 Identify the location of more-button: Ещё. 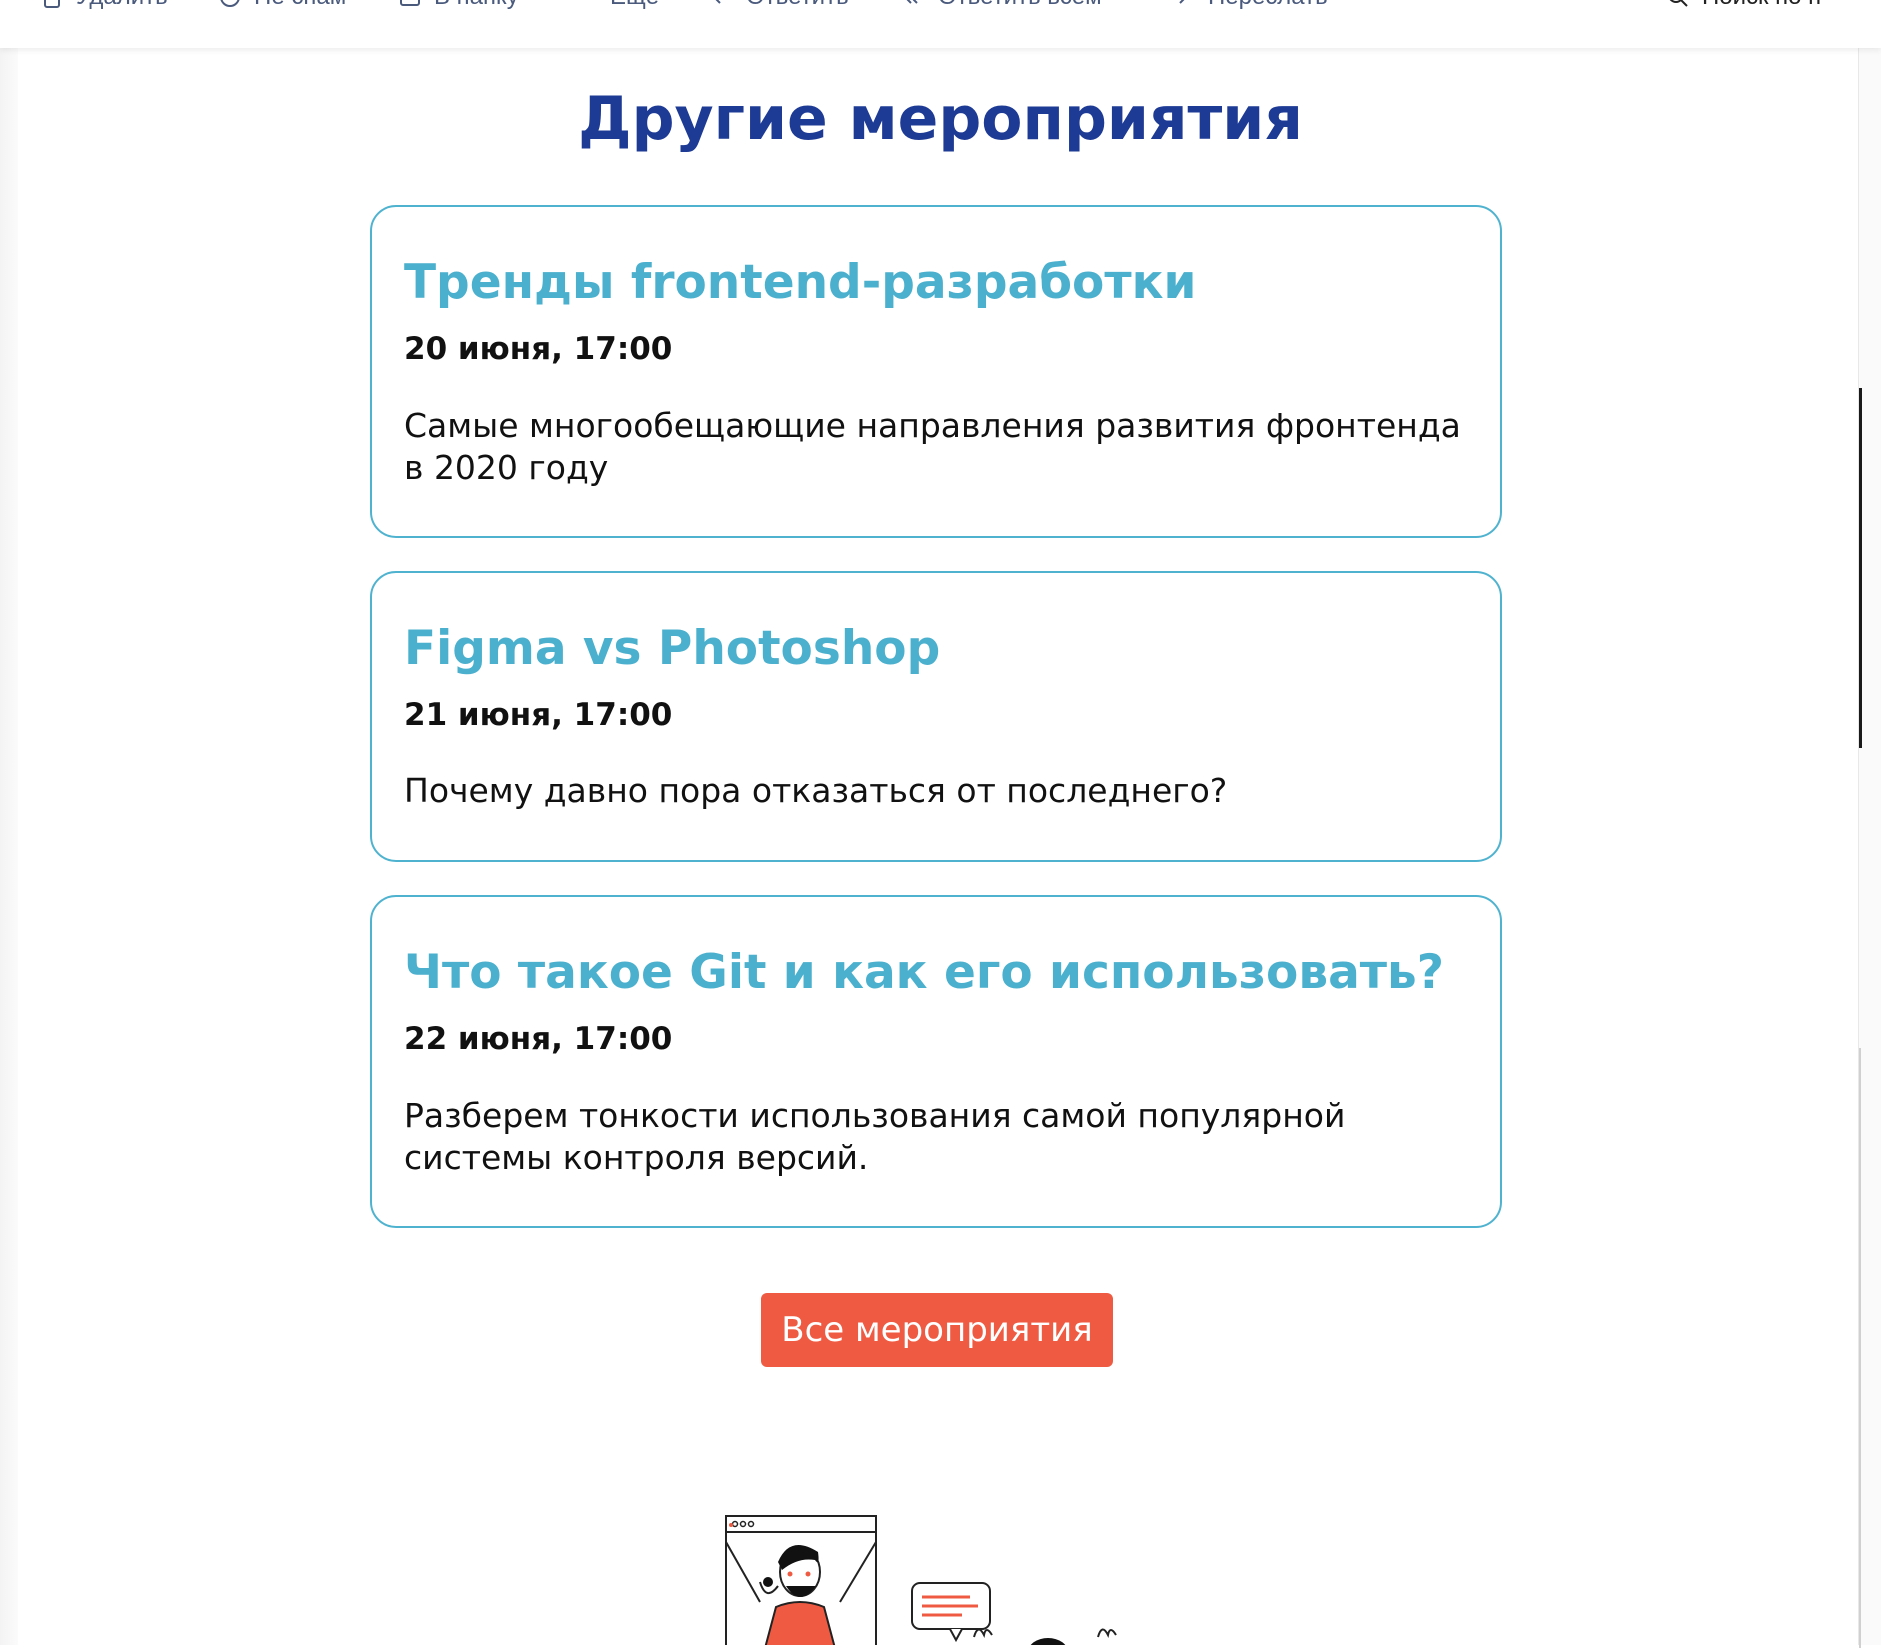
(634, 5).